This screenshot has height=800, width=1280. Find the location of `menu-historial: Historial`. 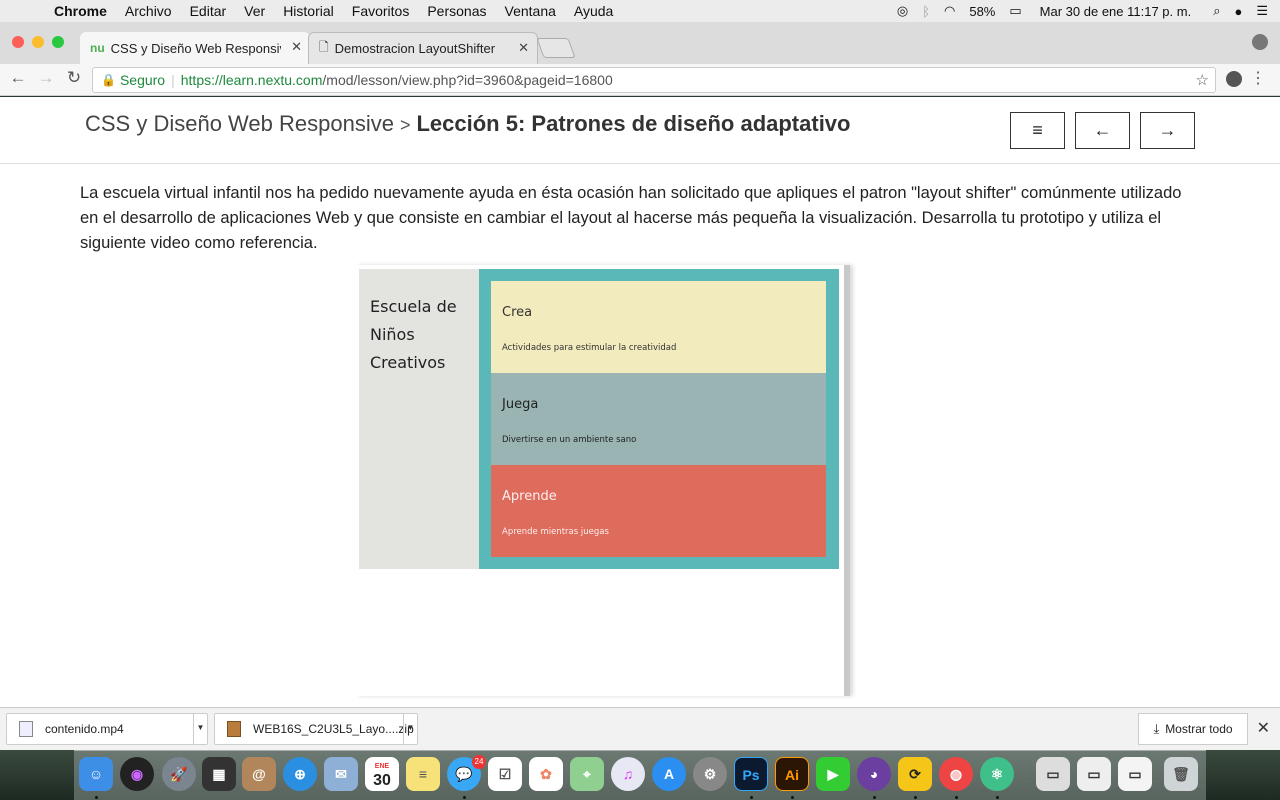

menu-historial: Historial is located at coordinates (308, 11).